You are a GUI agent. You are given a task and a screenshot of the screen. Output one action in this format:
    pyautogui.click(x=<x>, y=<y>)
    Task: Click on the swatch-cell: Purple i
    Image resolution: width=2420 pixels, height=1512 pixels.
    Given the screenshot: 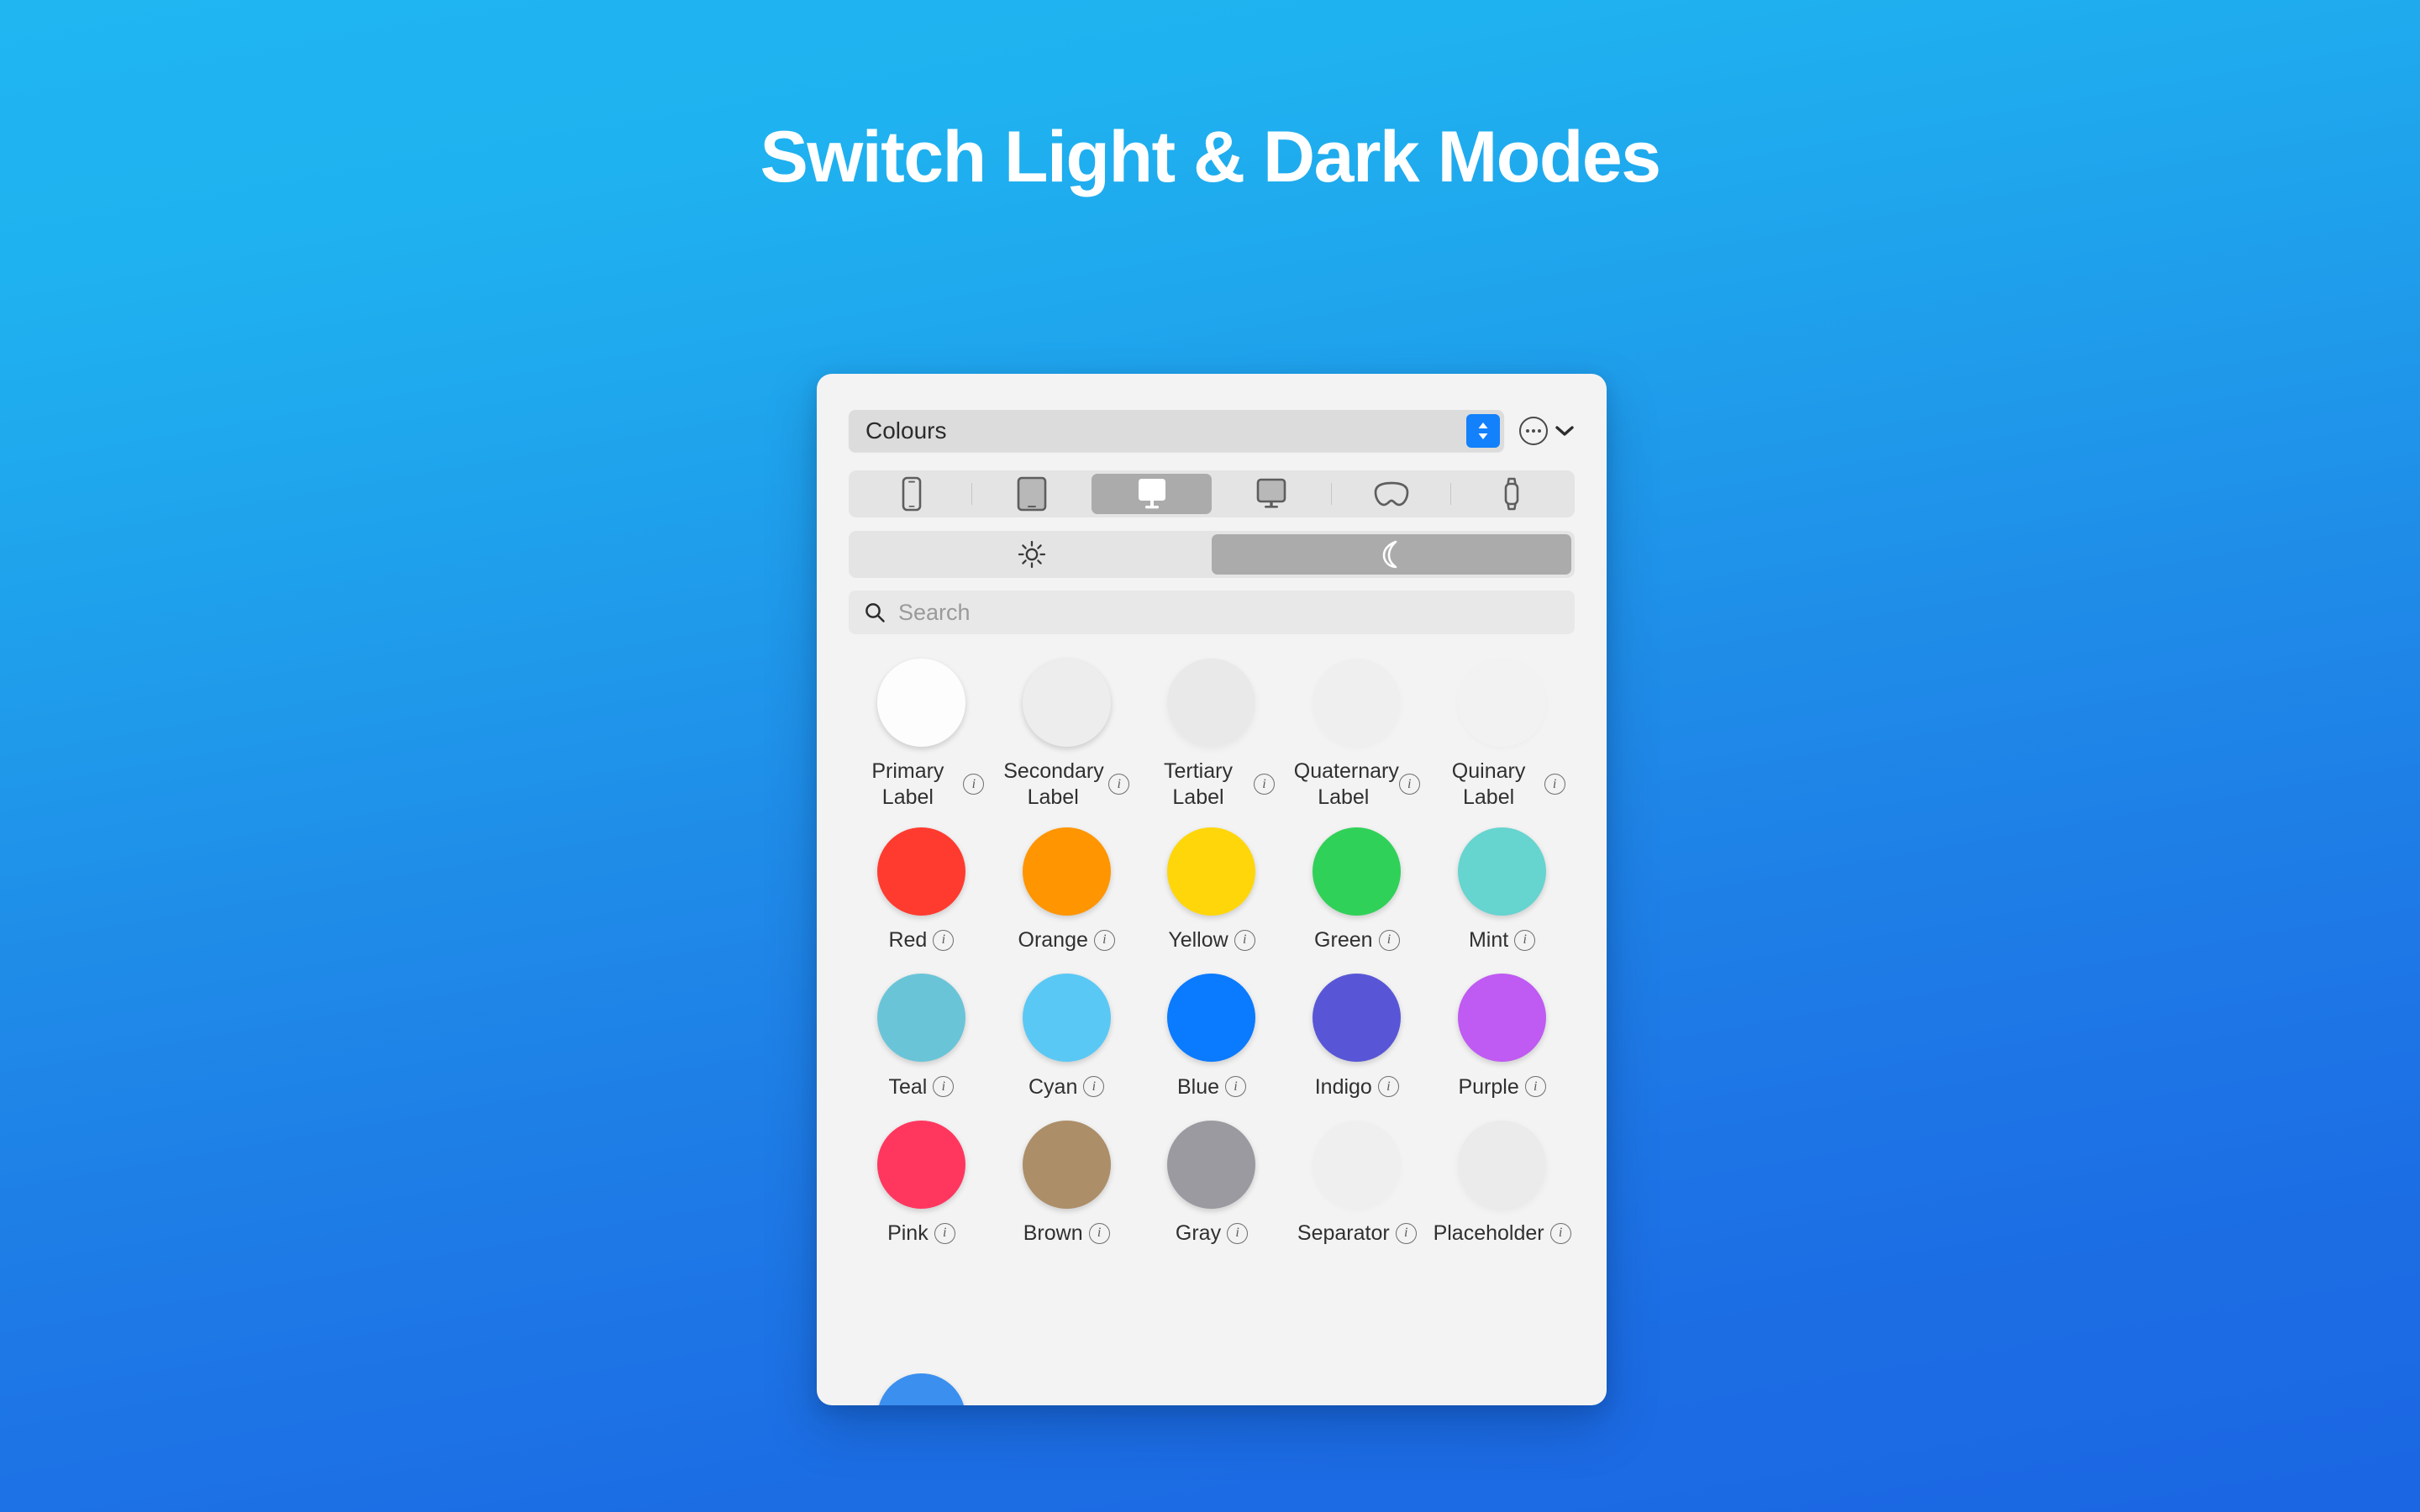 What is the action you would take?
    pyautogui.click(x=1502, y=1036)
    